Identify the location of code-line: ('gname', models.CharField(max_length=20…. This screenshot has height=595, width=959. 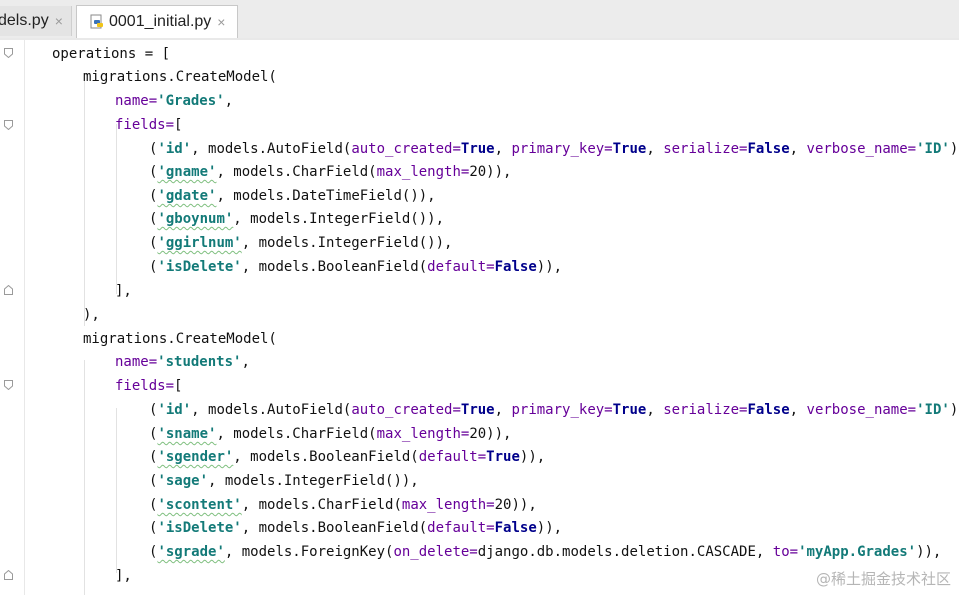
(330, 172).